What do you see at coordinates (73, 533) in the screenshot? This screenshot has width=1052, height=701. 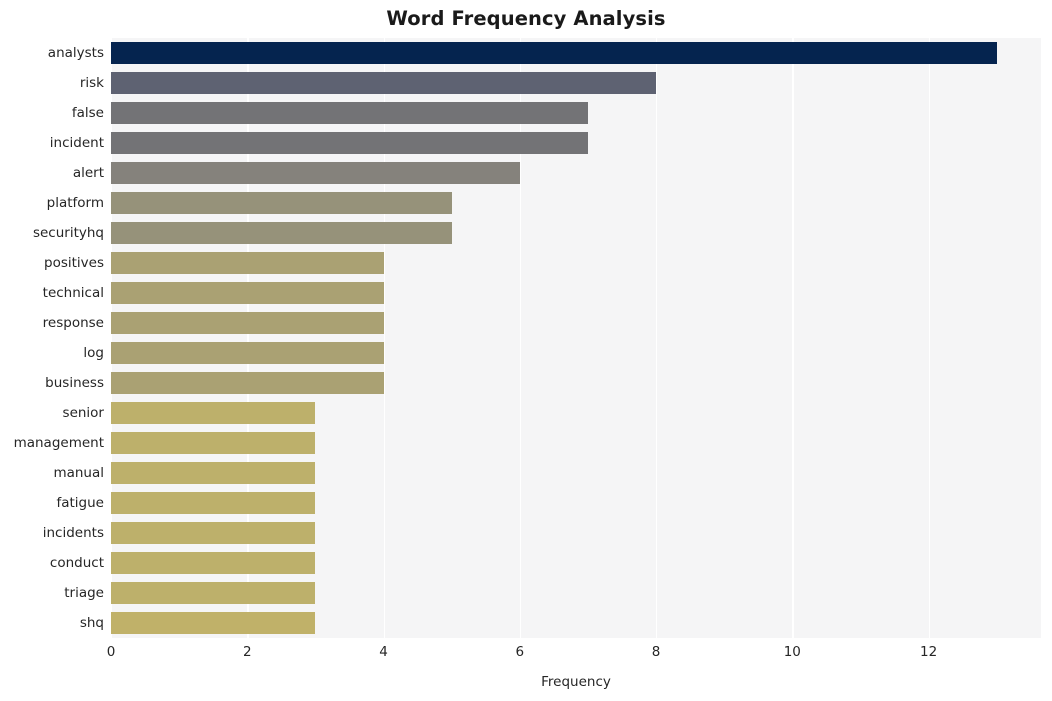 I see `y-tick-label-incidents: incidents` at bounding box center [73, 533].